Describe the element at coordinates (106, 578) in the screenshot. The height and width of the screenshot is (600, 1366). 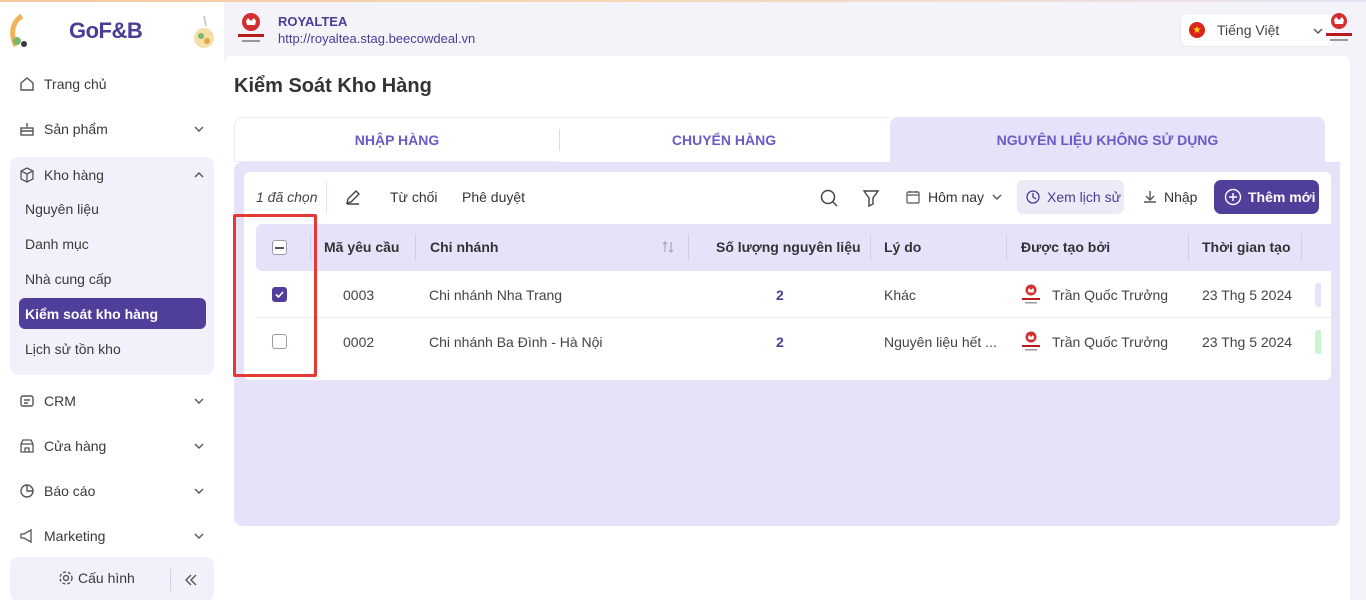
I see `config-label: Cấu hình` at that location.